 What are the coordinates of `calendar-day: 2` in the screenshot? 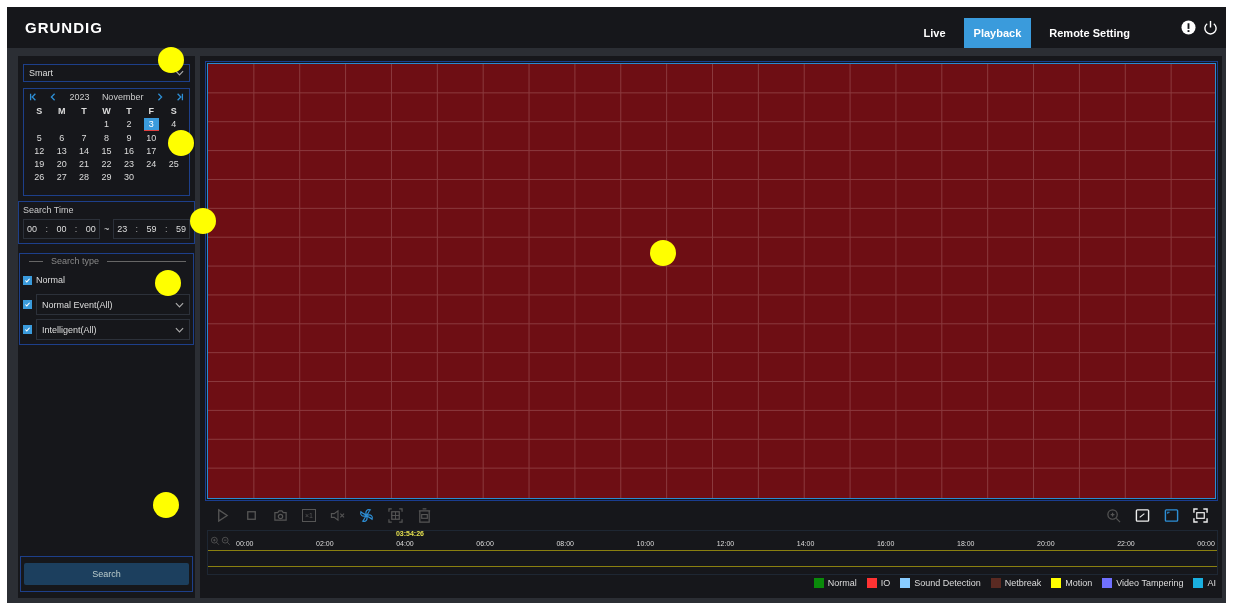 It's located at (129, 124).